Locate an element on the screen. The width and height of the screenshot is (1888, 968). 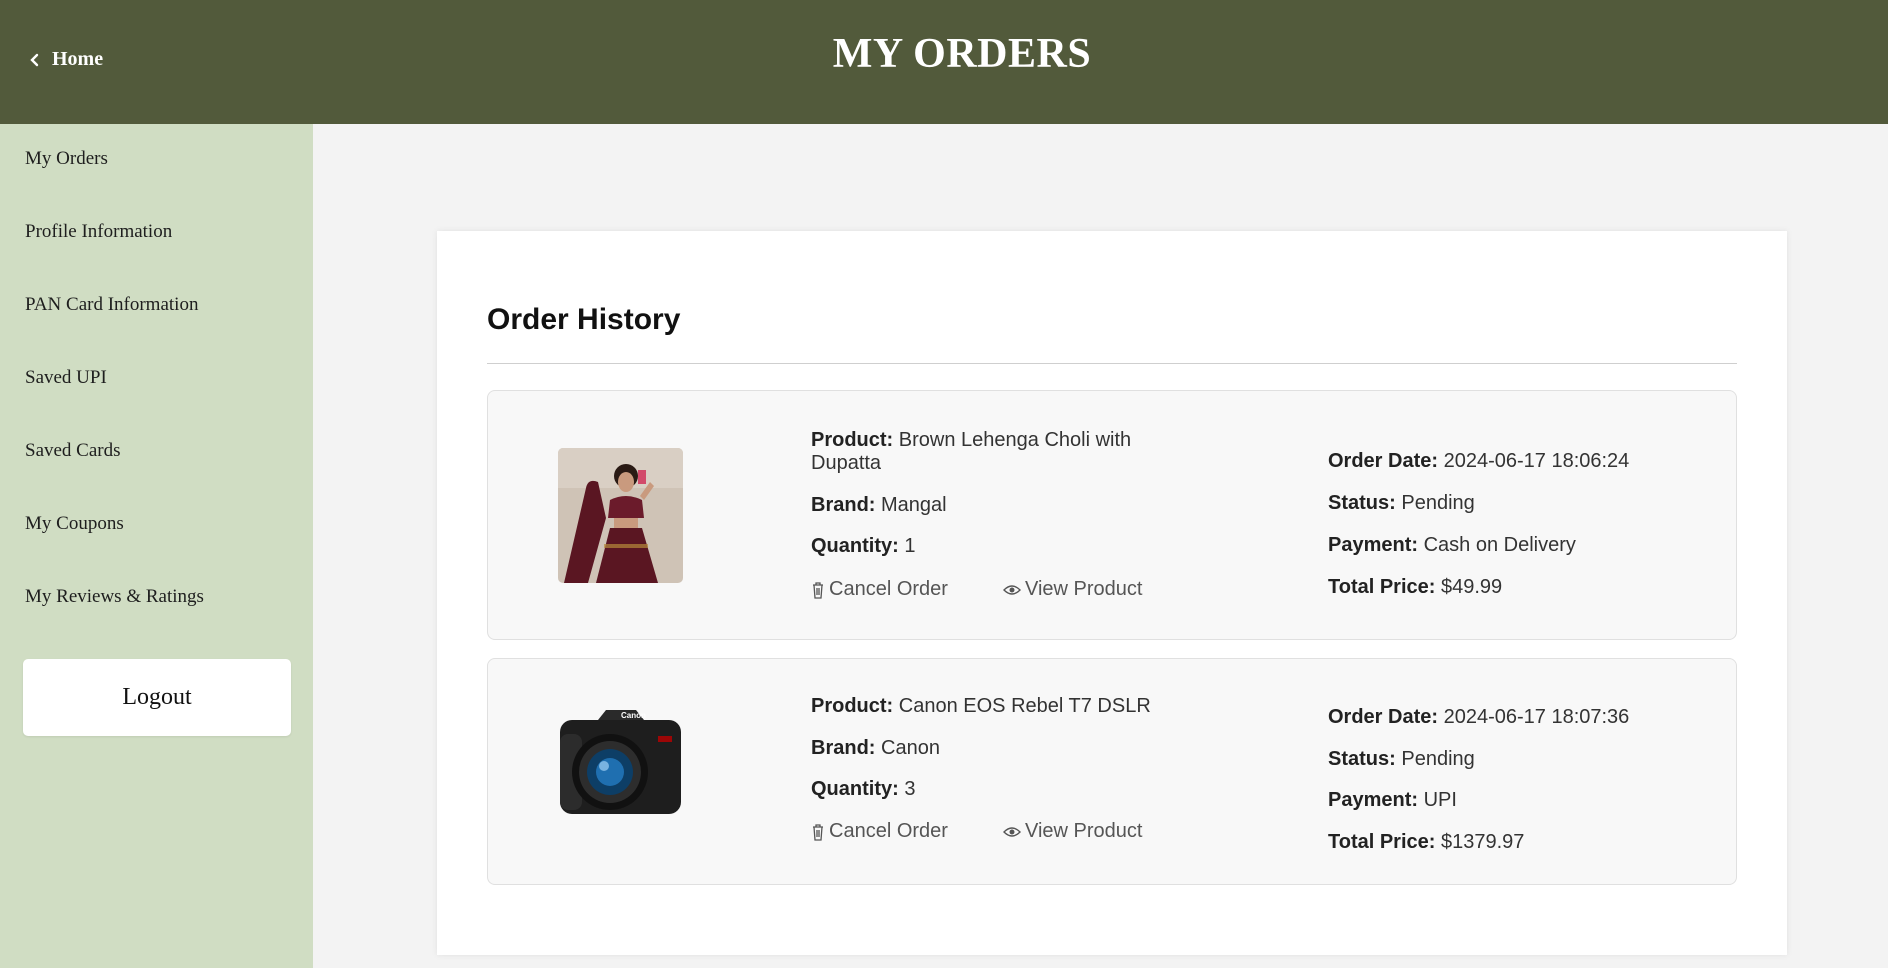
brand-value: Mangal is located at coordinates (914, 505).